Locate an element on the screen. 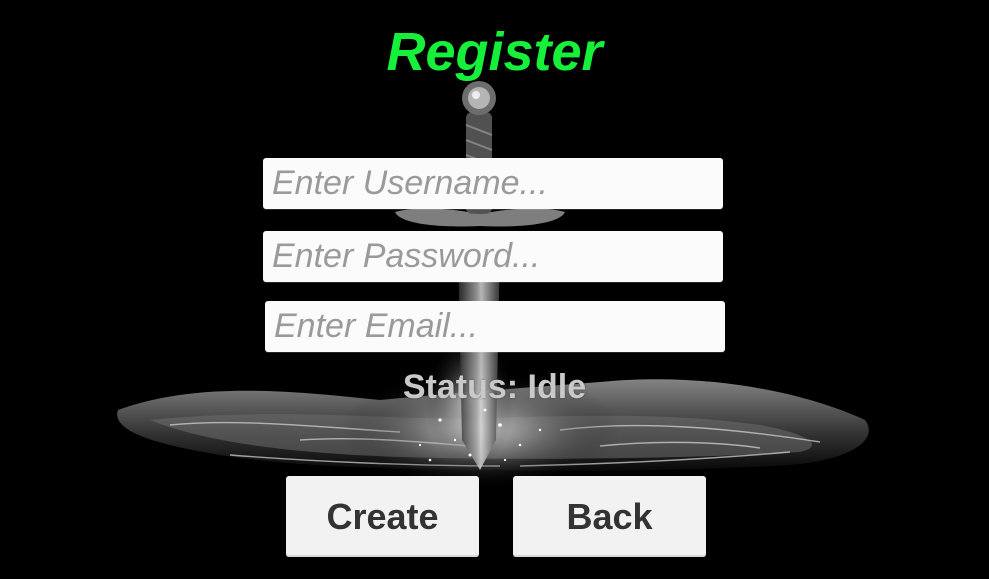 The image size is (989, 579). password-field is located at coordinates (493, 256).